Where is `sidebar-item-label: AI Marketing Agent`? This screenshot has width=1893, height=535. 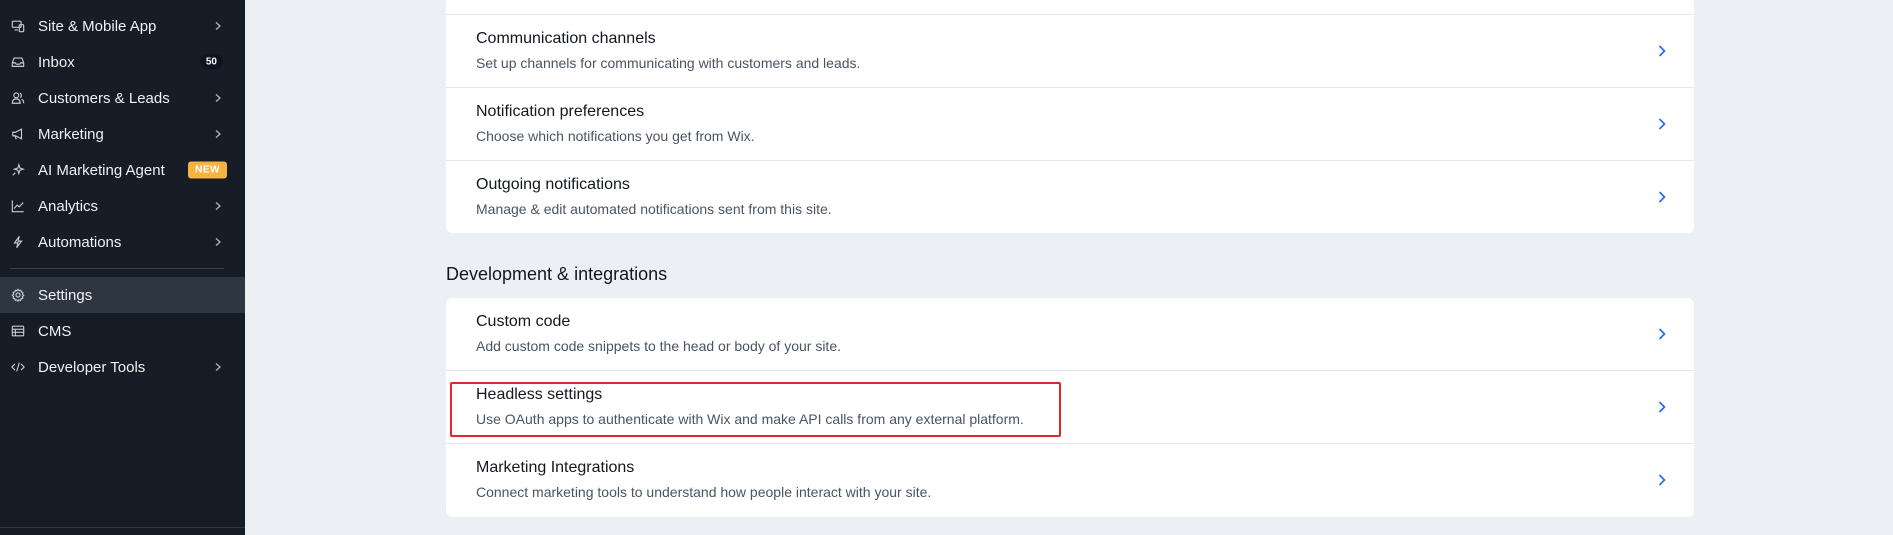
sidebar-item-label: AI Marketing Agent is located at coordinates (101, 170).